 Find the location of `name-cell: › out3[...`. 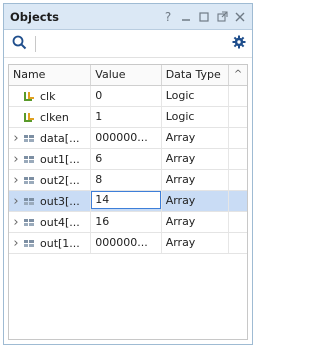

name-cell: › out3[... is located at coordinates (50, 201).